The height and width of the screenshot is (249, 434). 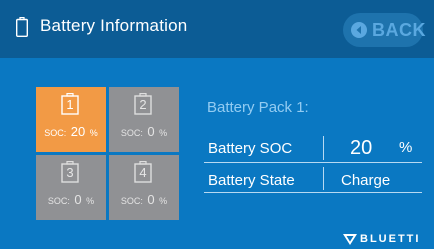 I want to click on battery-state-value: Charge, so click(x=366, y=180).